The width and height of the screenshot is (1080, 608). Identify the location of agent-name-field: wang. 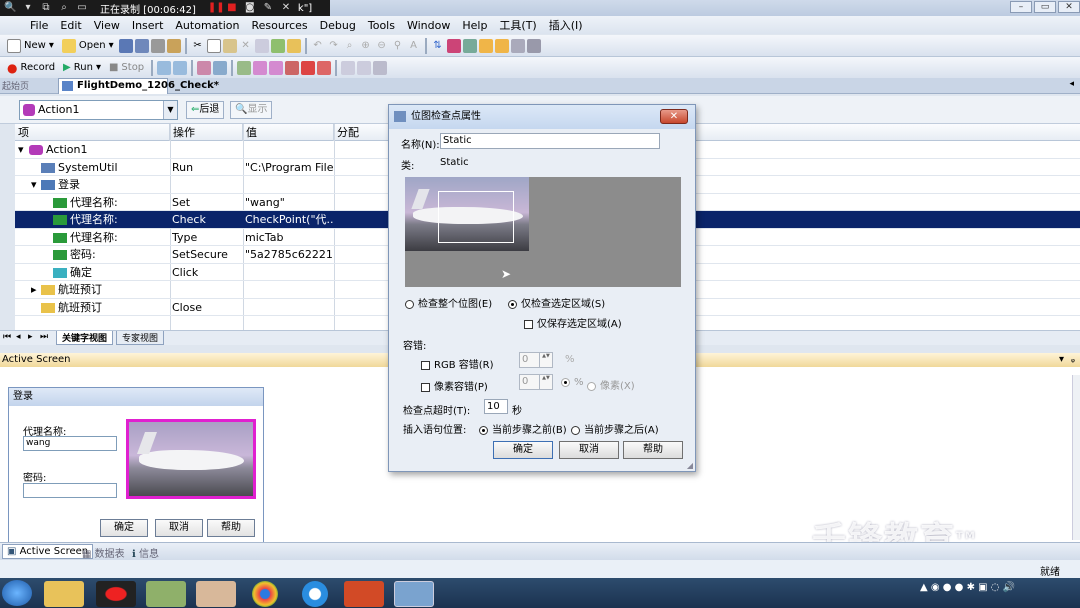
(70, 443).